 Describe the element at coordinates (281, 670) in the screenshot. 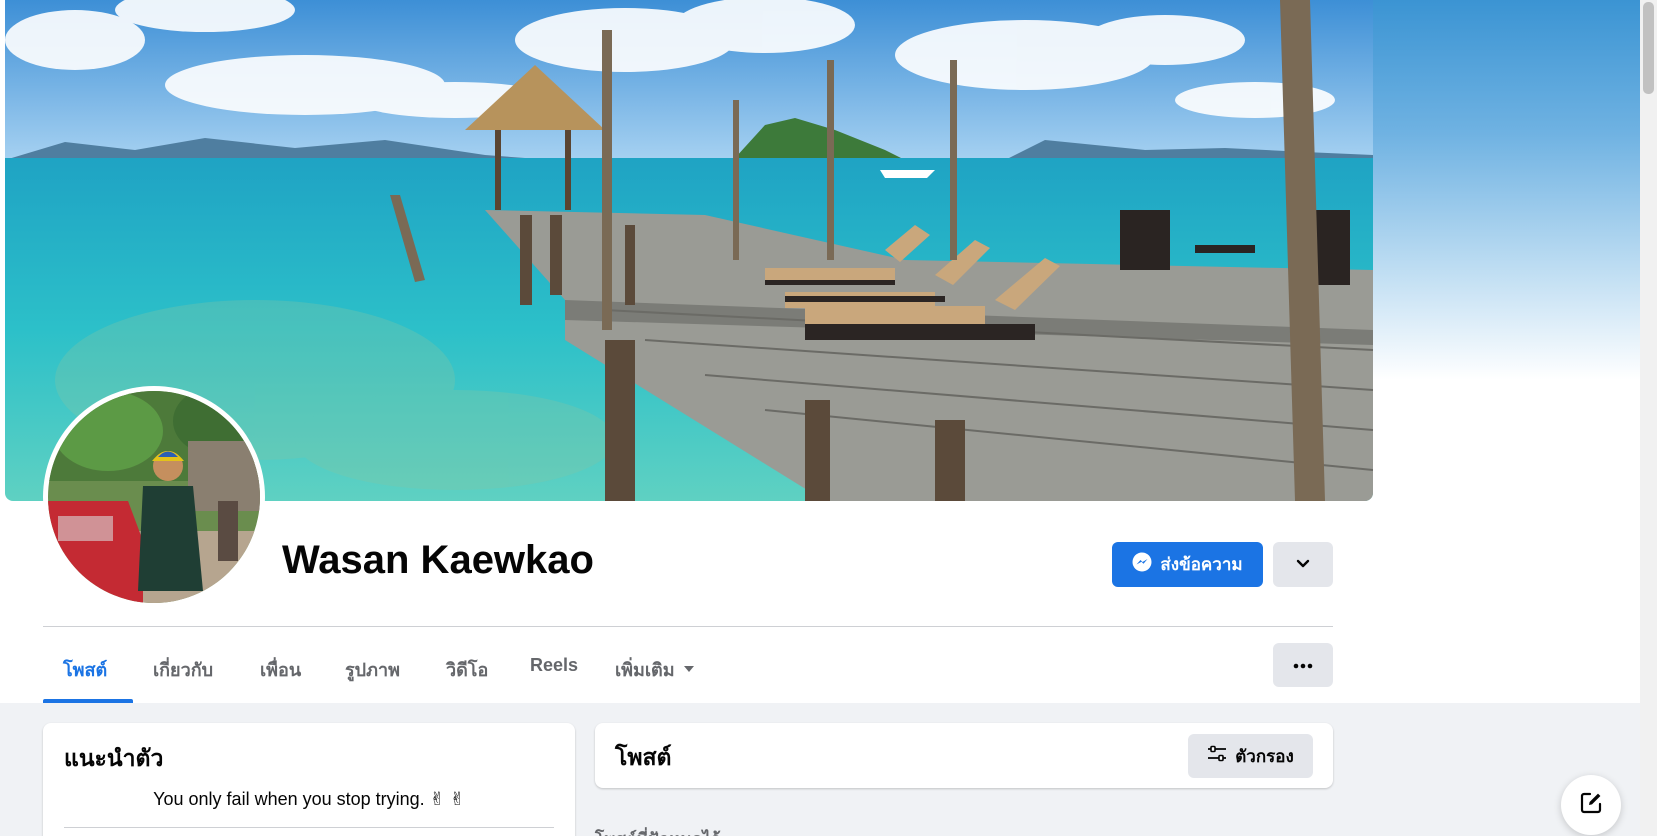

I see `tab-friends-label: เพื่อน` at that location.